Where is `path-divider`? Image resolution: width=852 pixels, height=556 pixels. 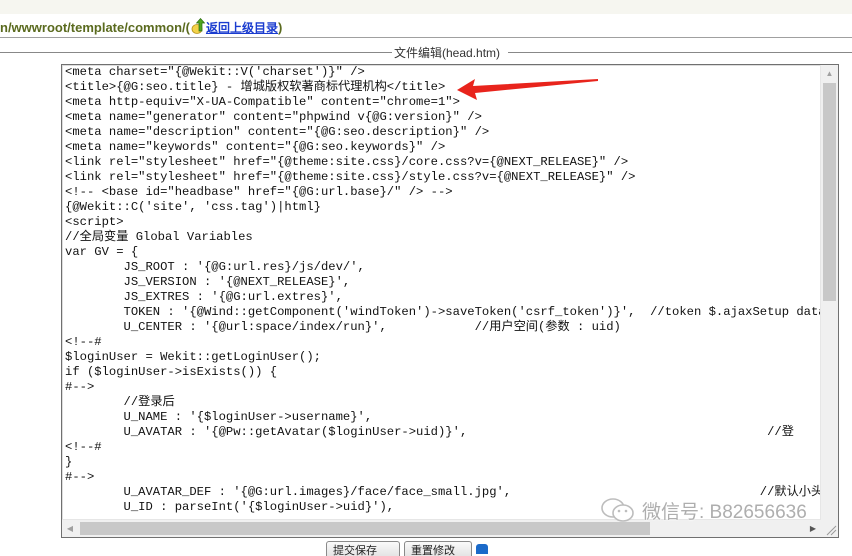 path-divider is located at coordinates (426, 37).